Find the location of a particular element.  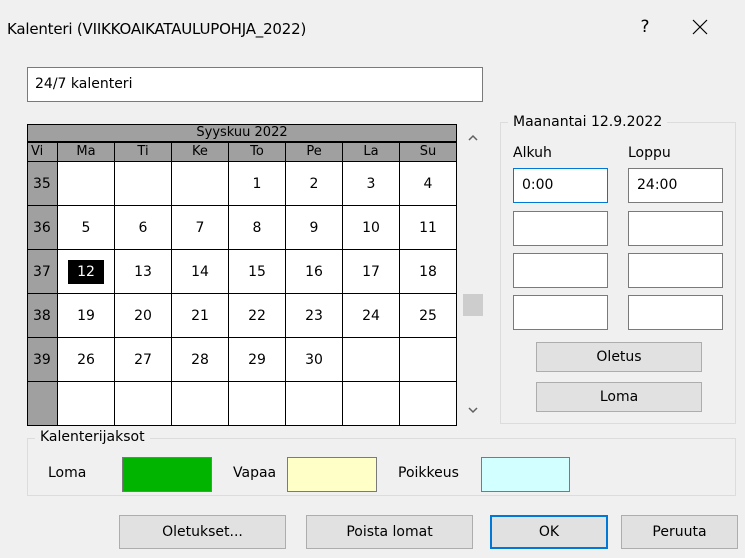

cancel-button: Peruuta is located at coordinates (679, 532).